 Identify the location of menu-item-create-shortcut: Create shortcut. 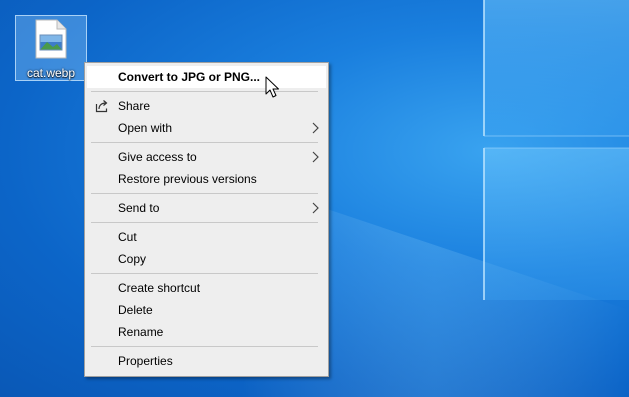
(206, 288).